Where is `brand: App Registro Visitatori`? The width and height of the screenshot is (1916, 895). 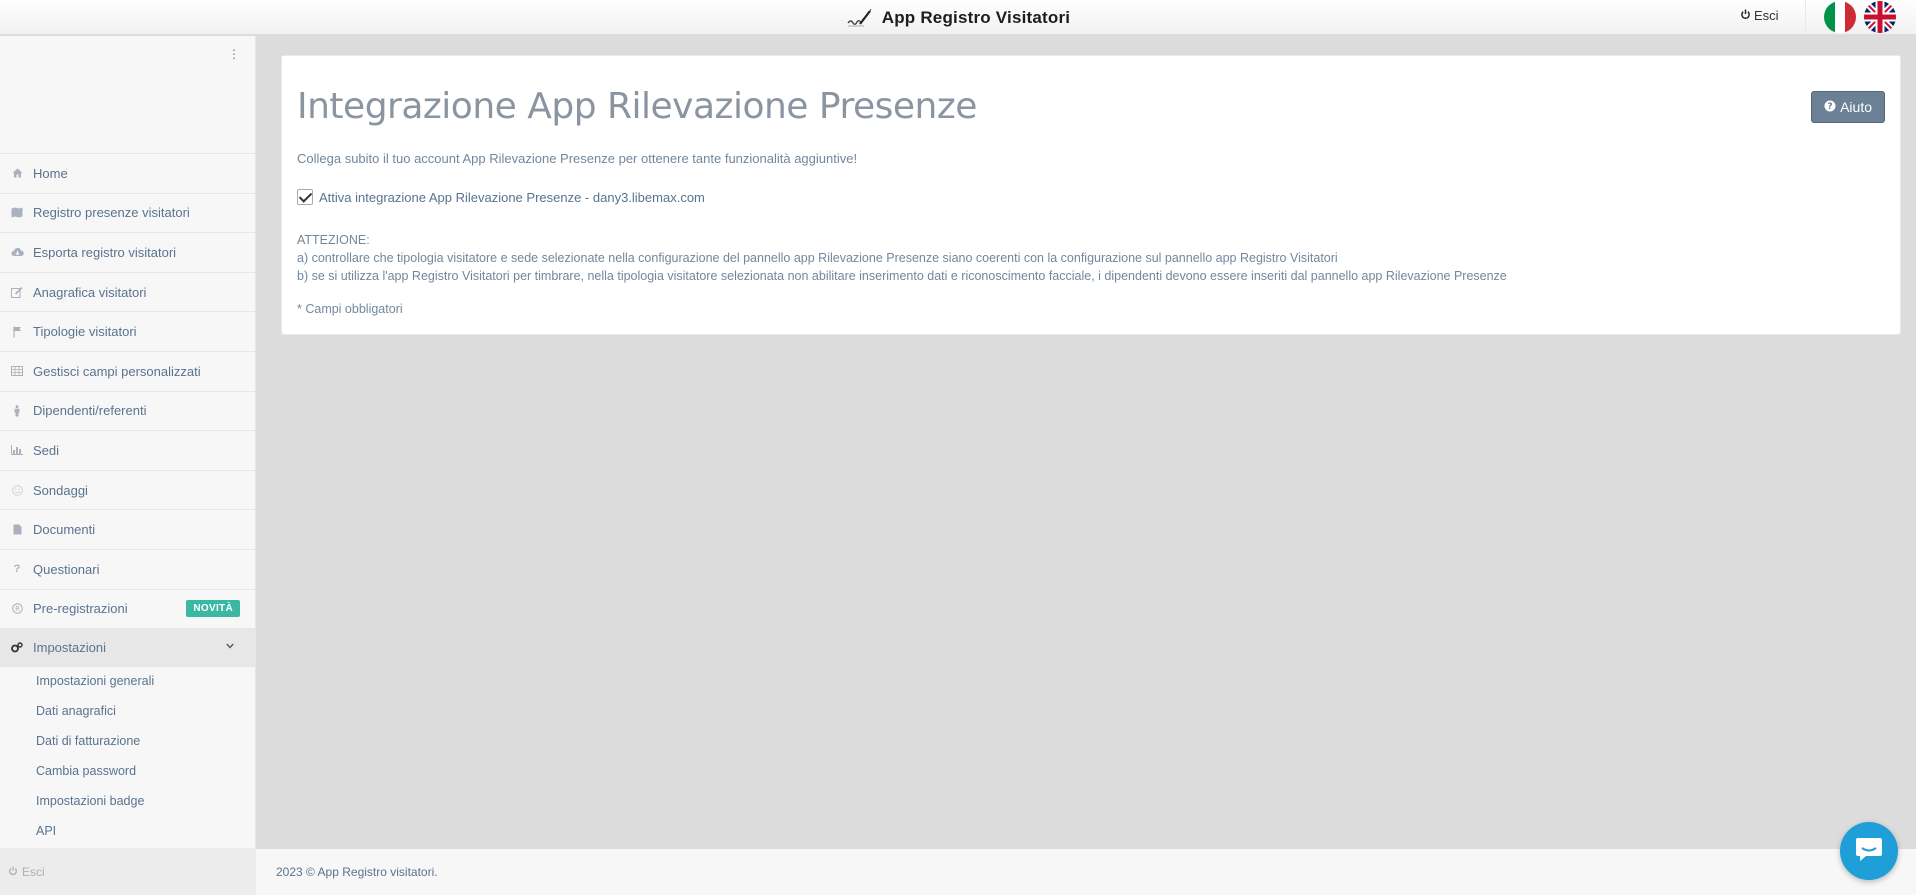 brand: App Registro Visitatori is located at coordinates (958, 17).